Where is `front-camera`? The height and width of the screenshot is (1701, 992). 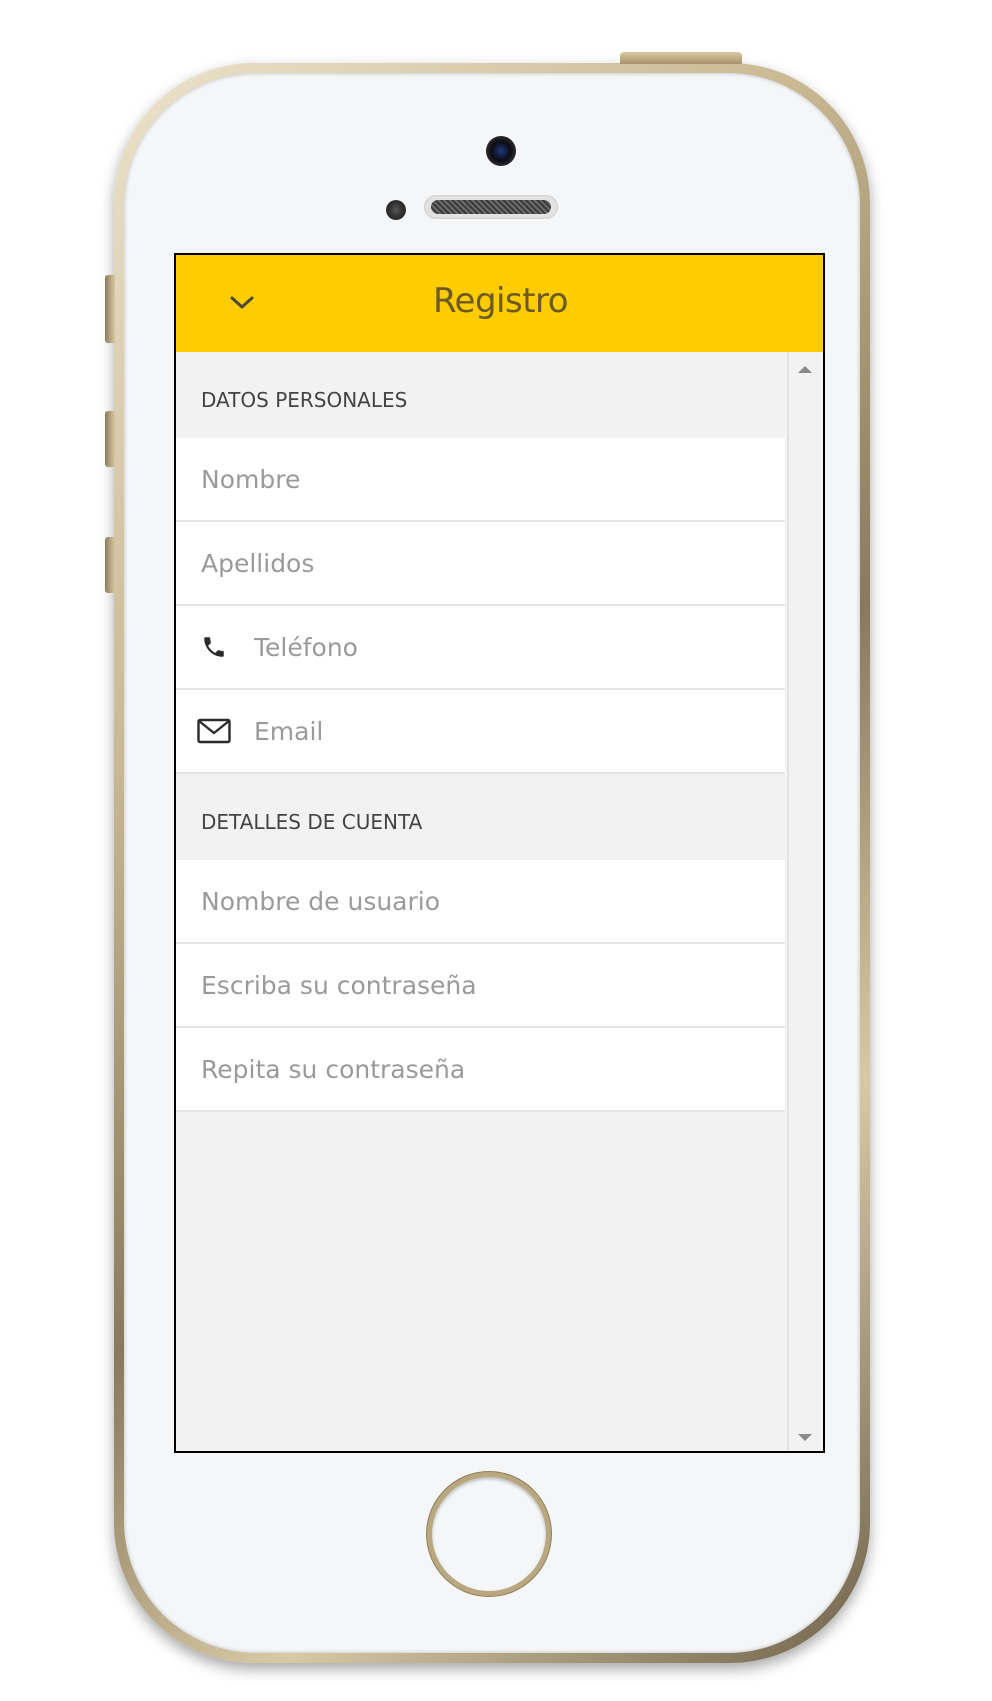 front-camera is located at coordinates (501, 151).